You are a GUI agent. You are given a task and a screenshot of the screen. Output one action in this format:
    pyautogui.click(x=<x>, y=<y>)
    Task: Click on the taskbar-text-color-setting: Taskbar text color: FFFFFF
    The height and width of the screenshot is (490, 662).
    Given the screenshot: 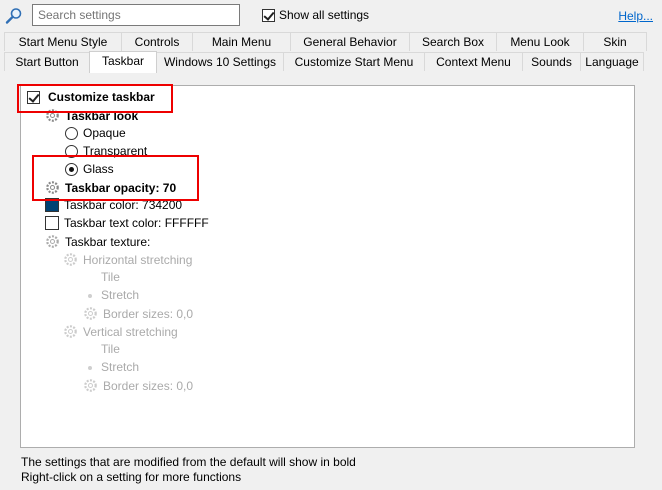 What is the action you would take?
    pyautogui.click(x=127, y=223)
    